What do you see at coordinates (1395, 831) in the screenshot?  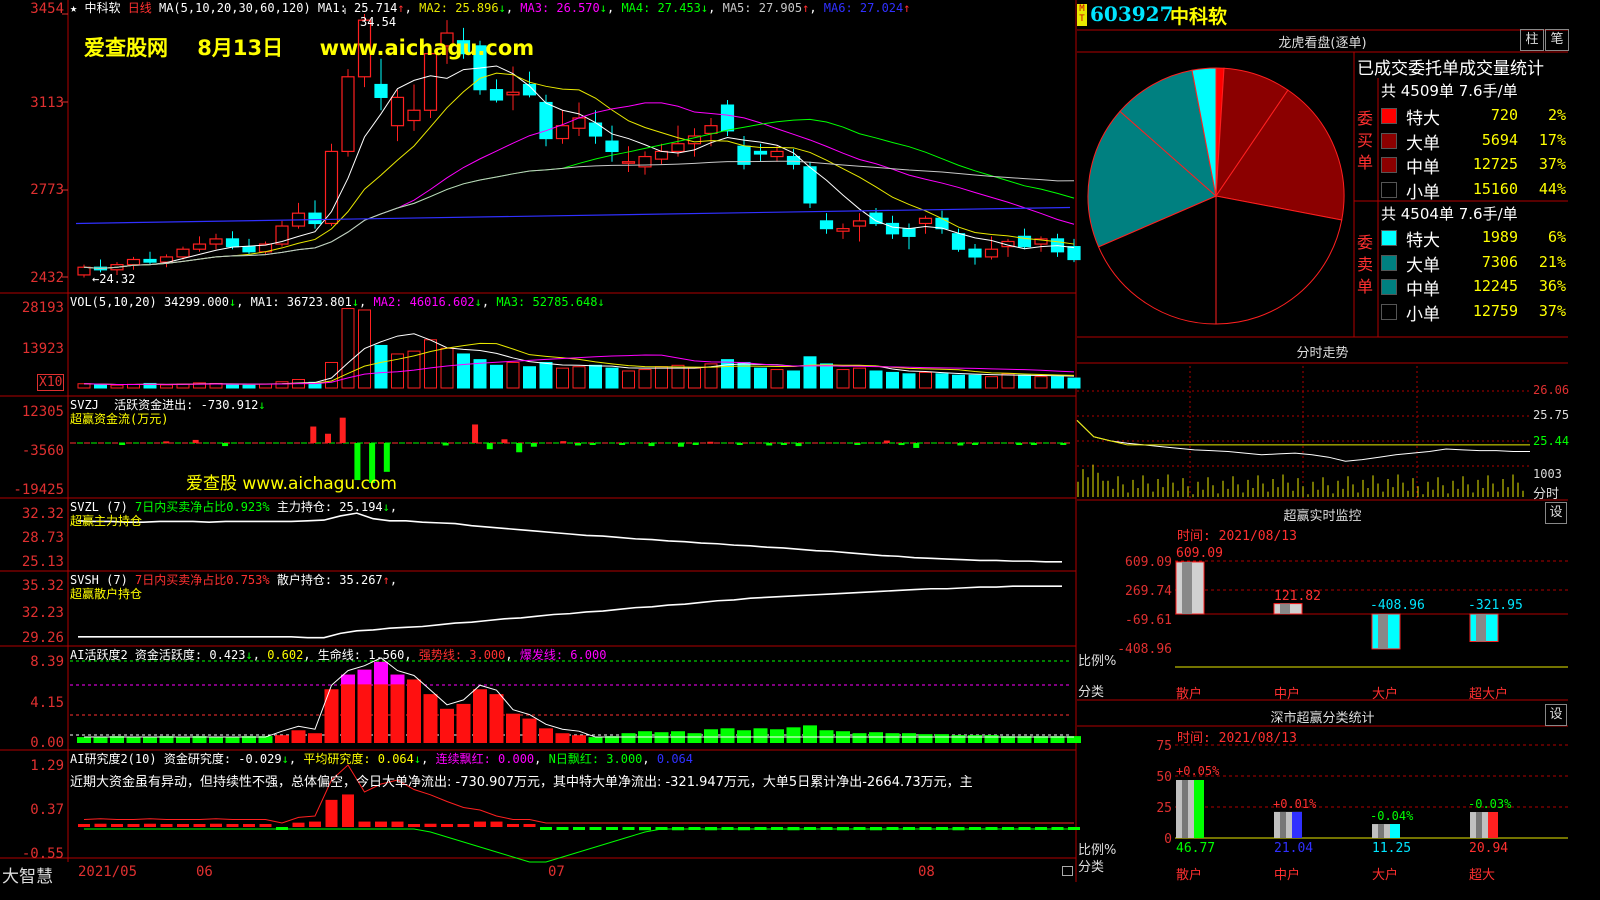 I see `stats-bar-accent` at bounding box center [1395, 831].